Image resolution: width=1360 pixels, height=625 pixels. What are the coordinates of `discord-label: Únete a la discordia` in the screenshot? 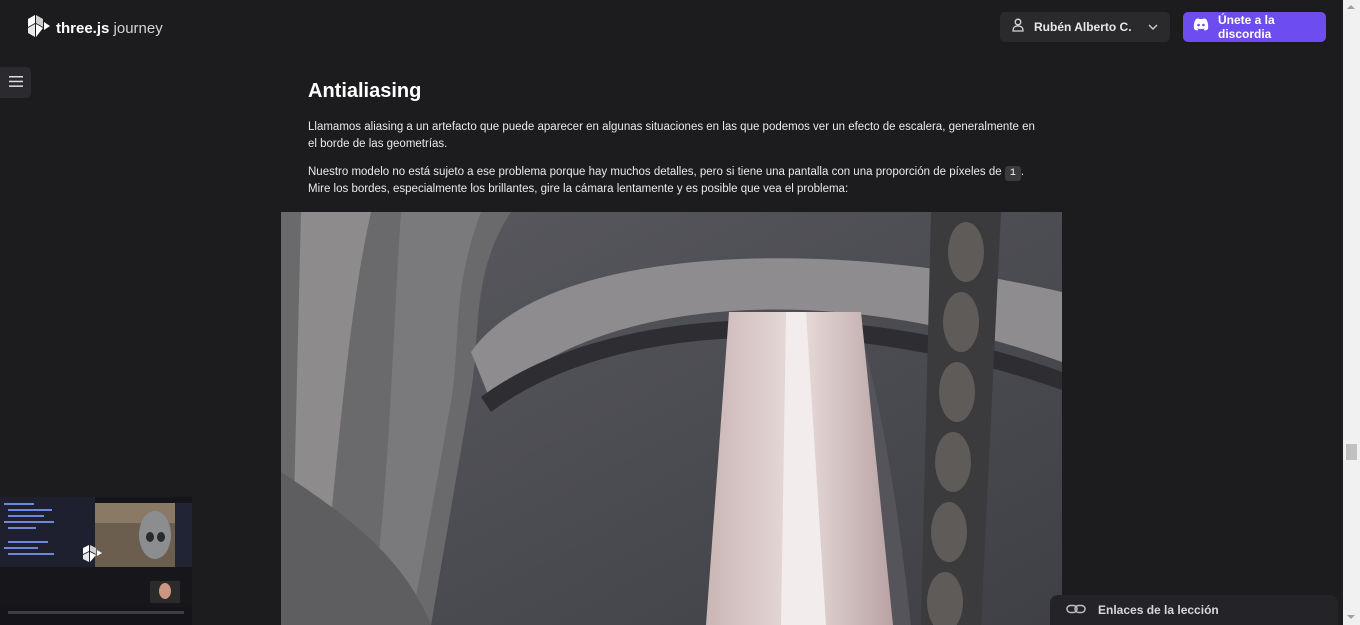 It's located at (1246, 27).